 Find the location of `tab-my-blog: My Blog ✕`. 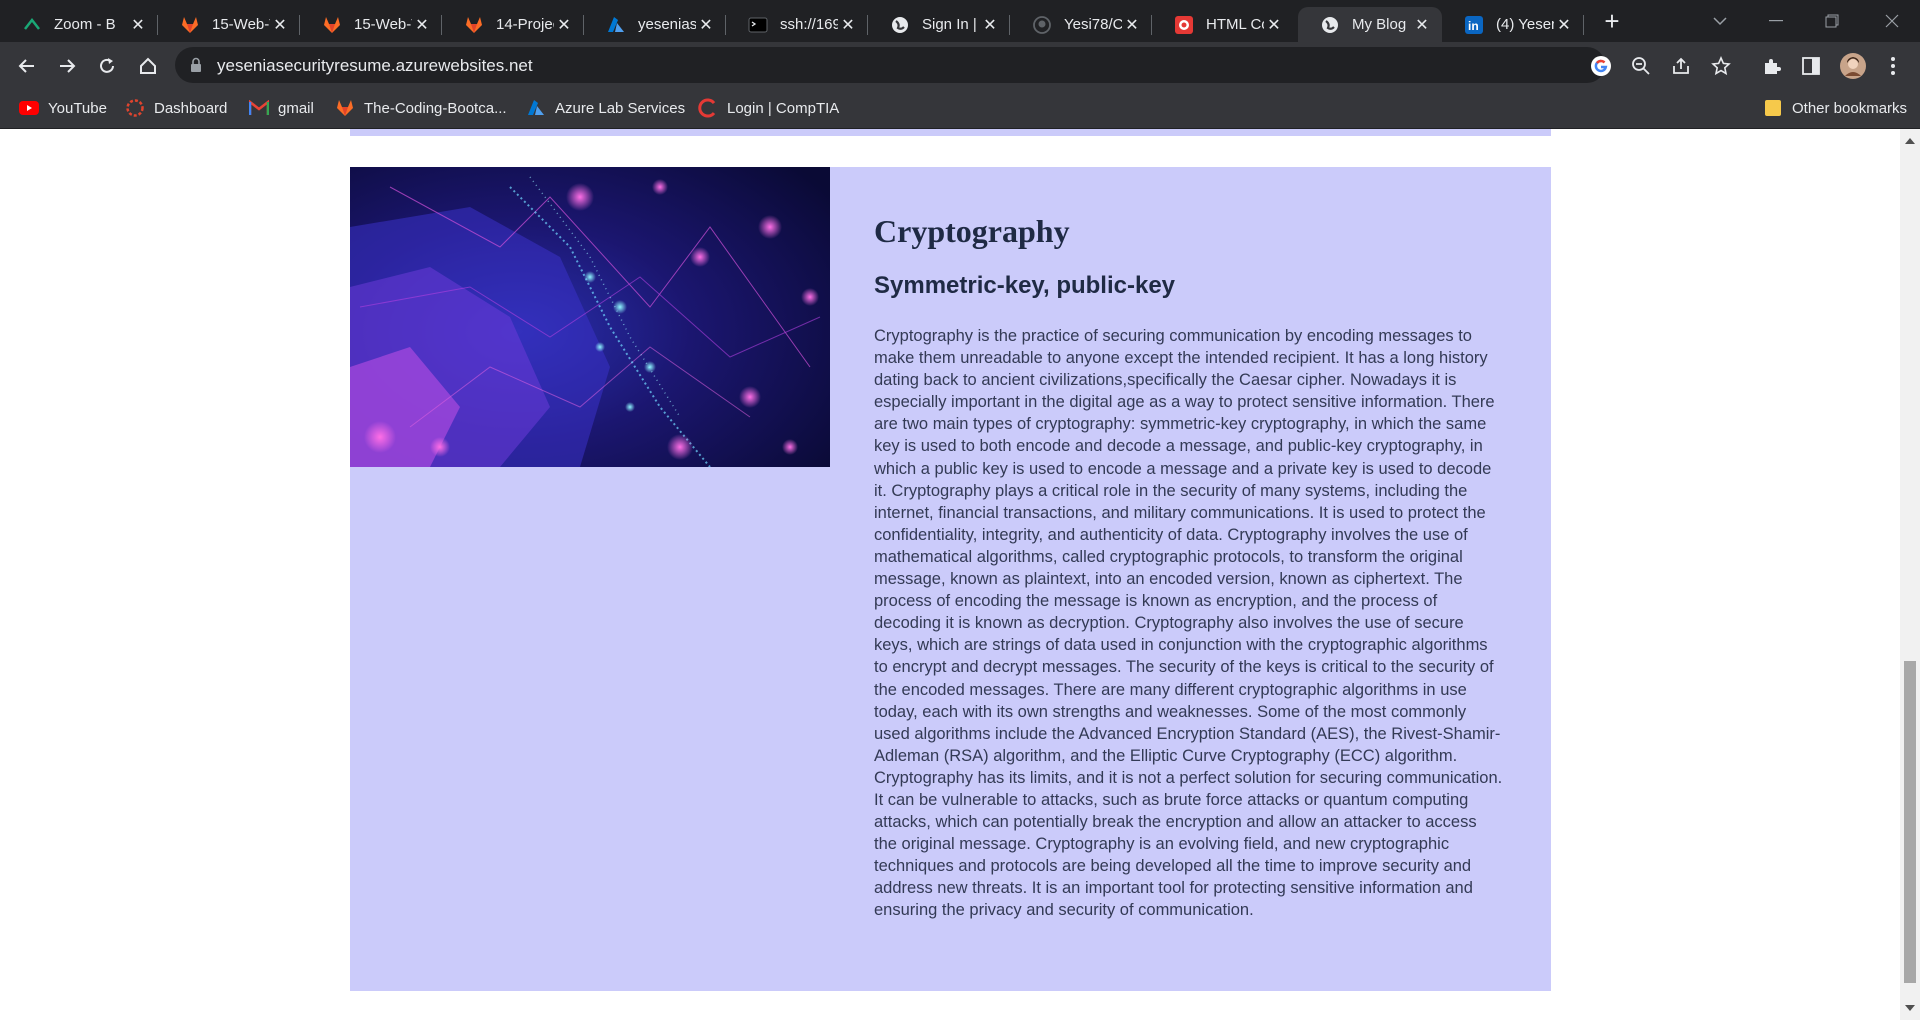

tab-my-blog: My Blog ✕ is located at coordinates (1370, 24).